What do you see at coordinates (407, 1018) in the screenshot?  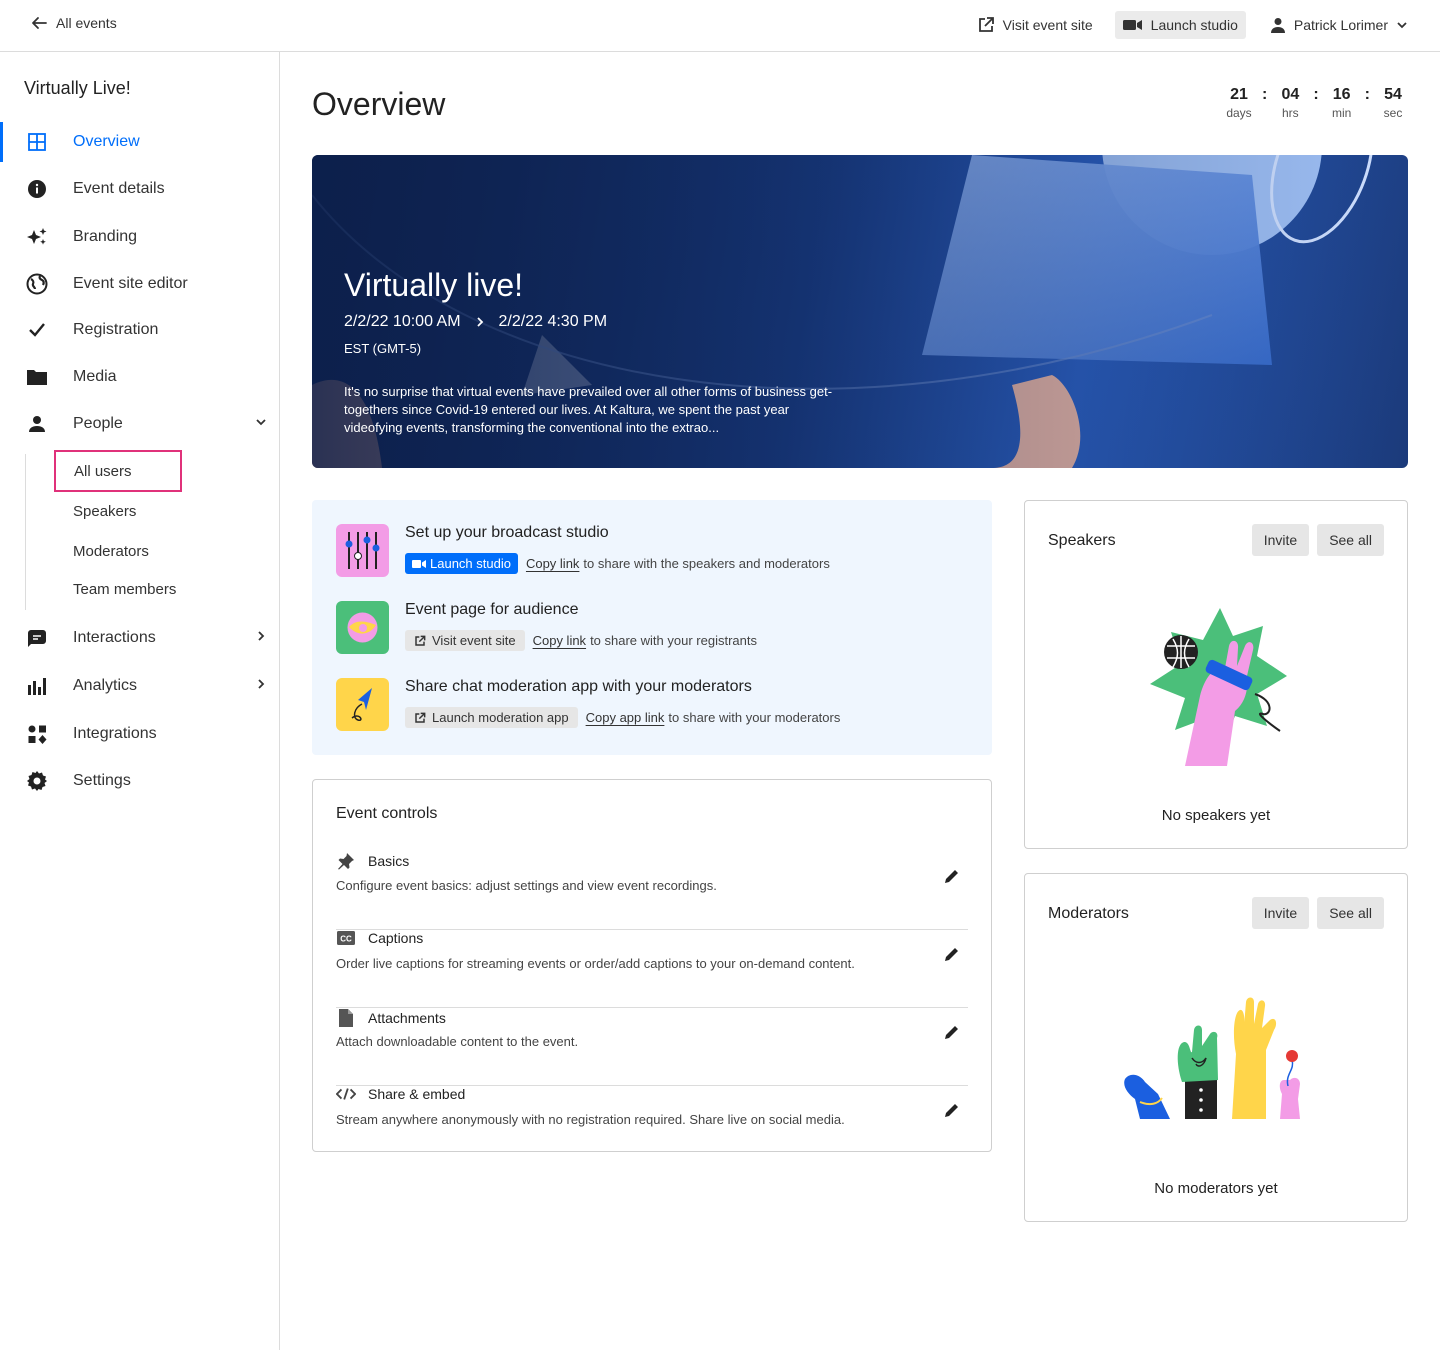 I see `control-title: Attachments` at bounding box center [407, 1018].